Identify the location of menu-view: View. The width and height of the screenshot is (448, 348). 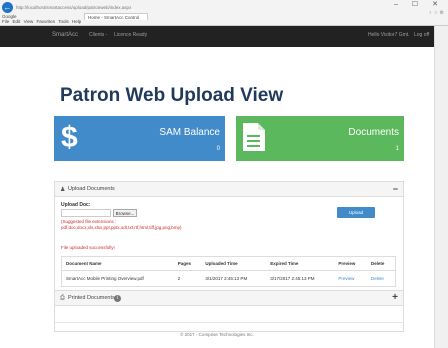
(29, 21).